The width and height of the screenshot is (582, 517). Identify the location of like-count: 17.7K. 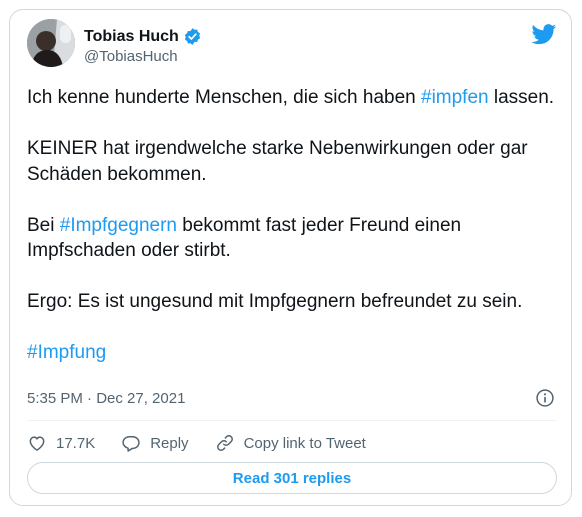
(76, 443).